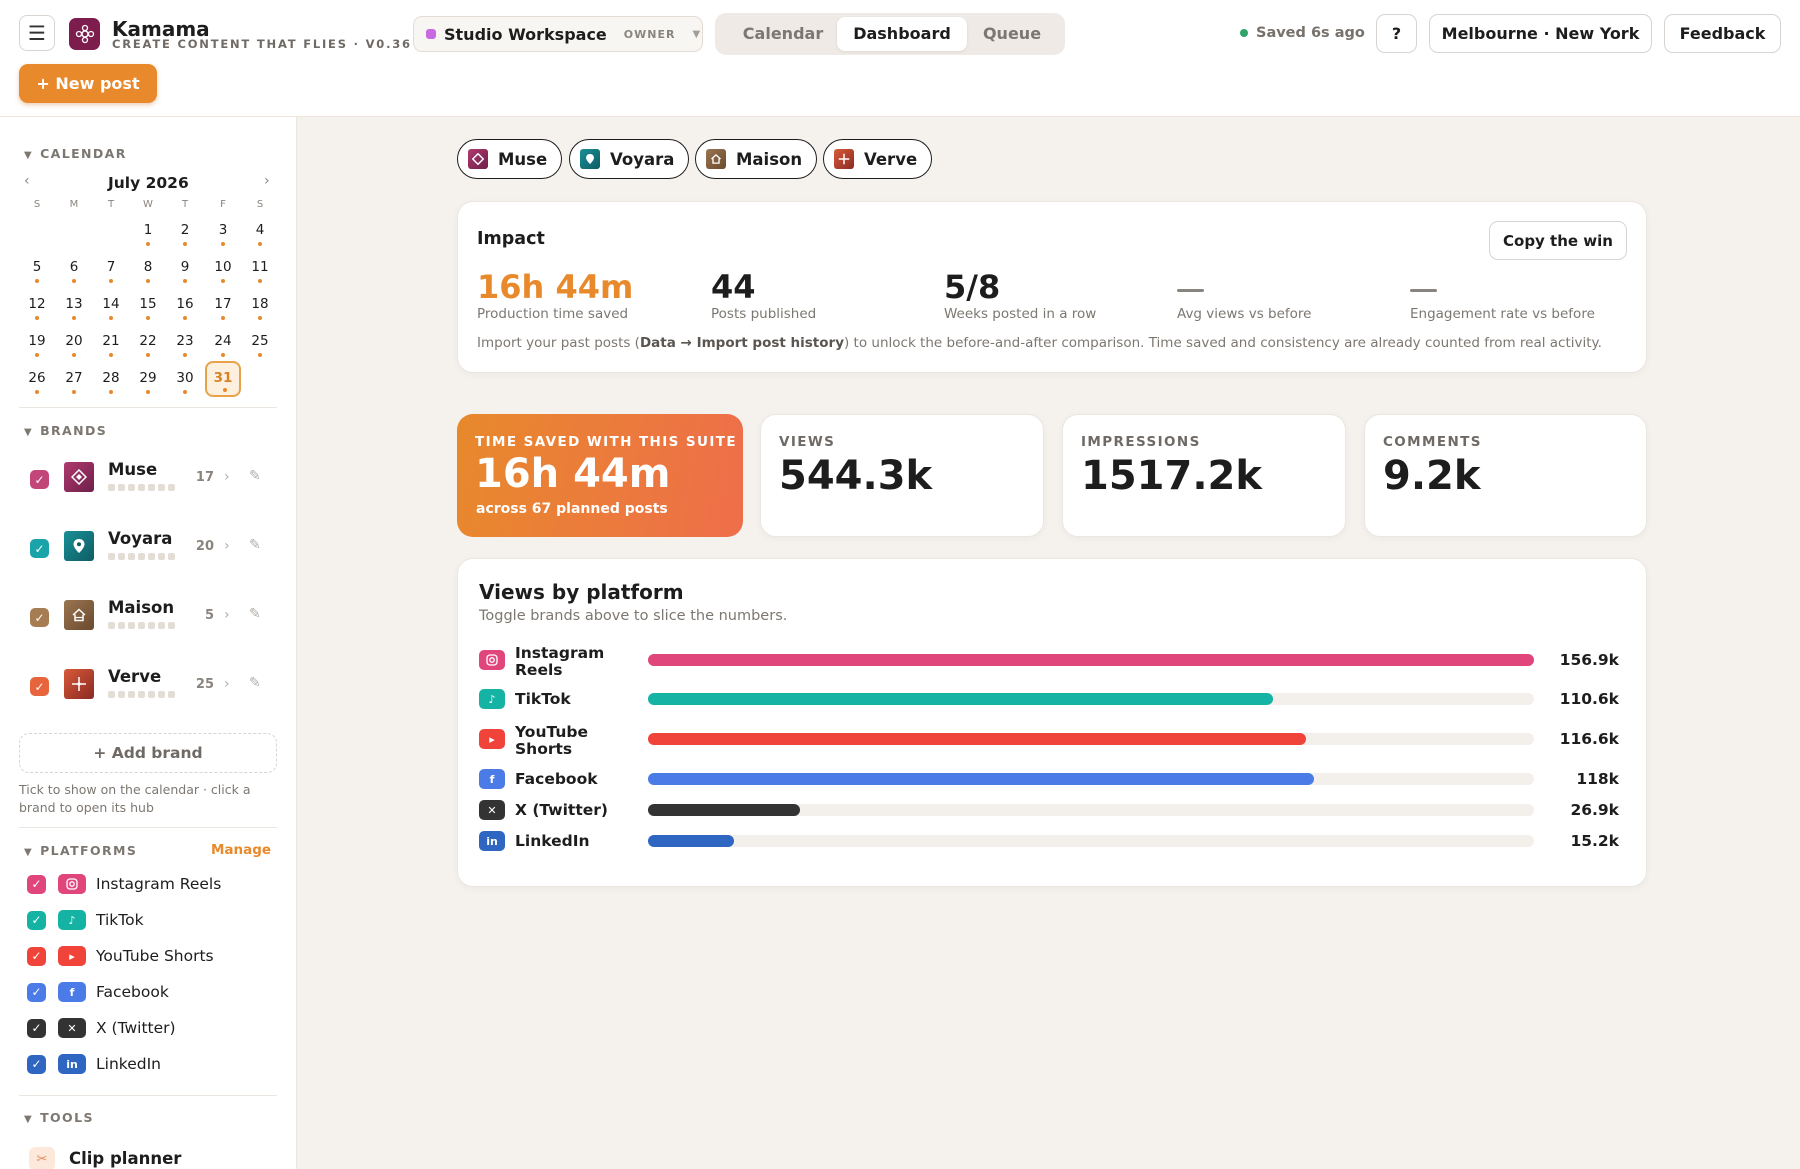  What do you see at coordinates (149, 549) in the screenshot?
I see `brand-row-voyara: ✓ Voyara 20 › ✎` at bounding box center [149, 549].